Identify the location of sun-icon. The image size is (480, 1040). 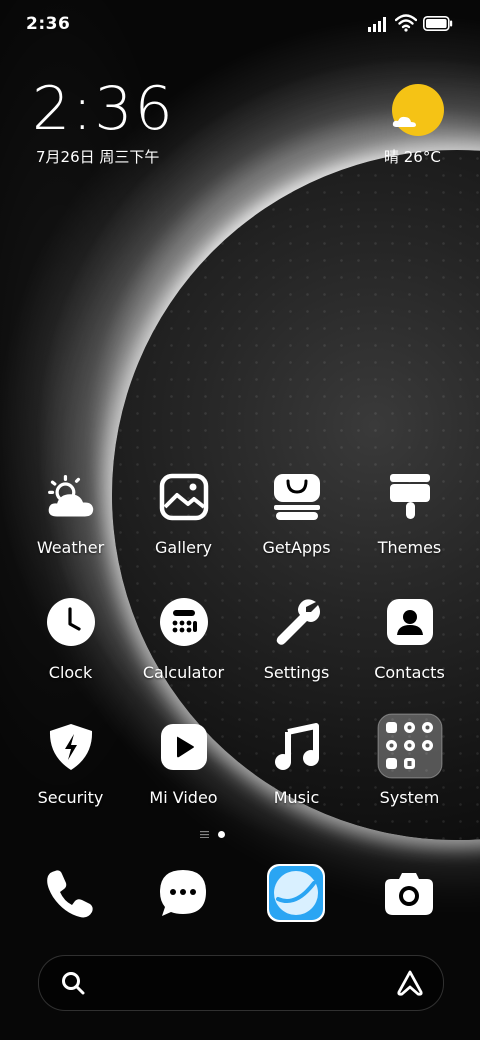
(418, 110).